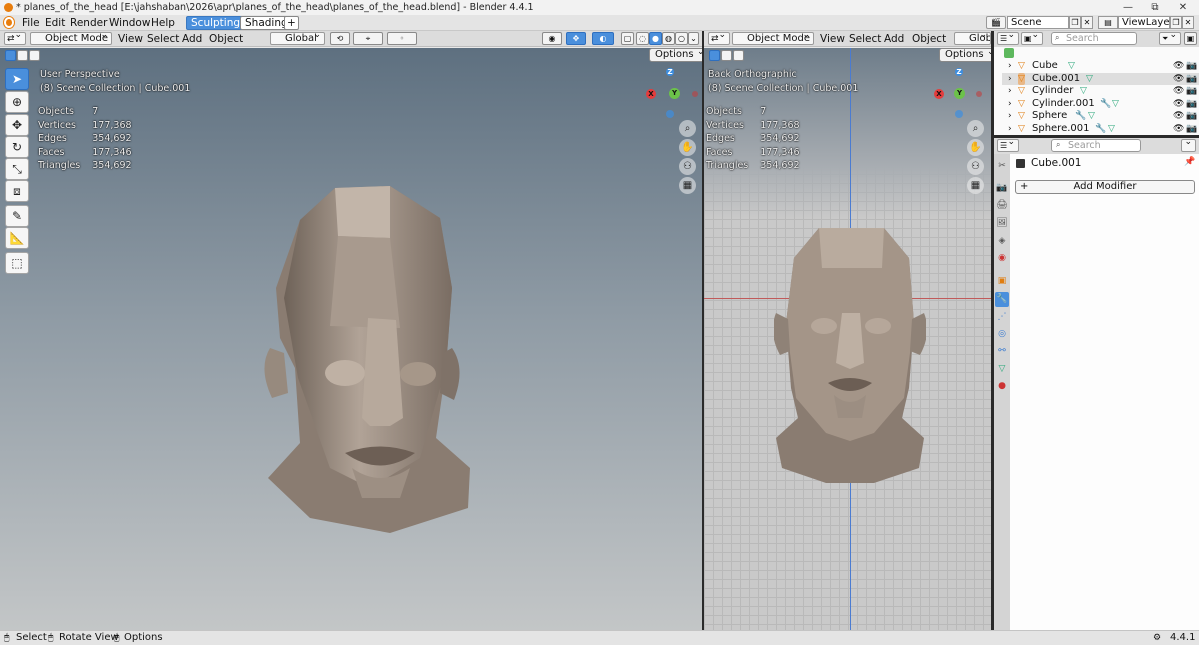  What do you see at coordinates (360, 358) in the screenshot?
I see `head-sculpture-perspective` at bounding box center [360, 358].